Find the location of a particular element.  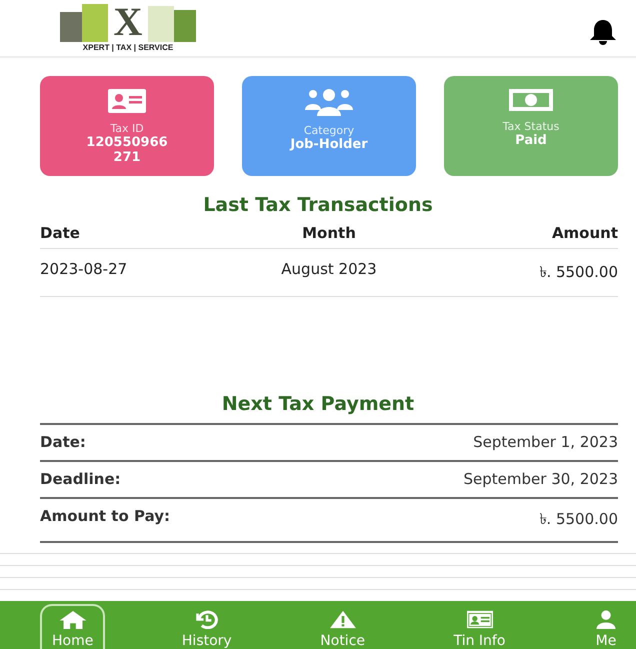

nav-tab: Me is located at coordinates (606, 626).